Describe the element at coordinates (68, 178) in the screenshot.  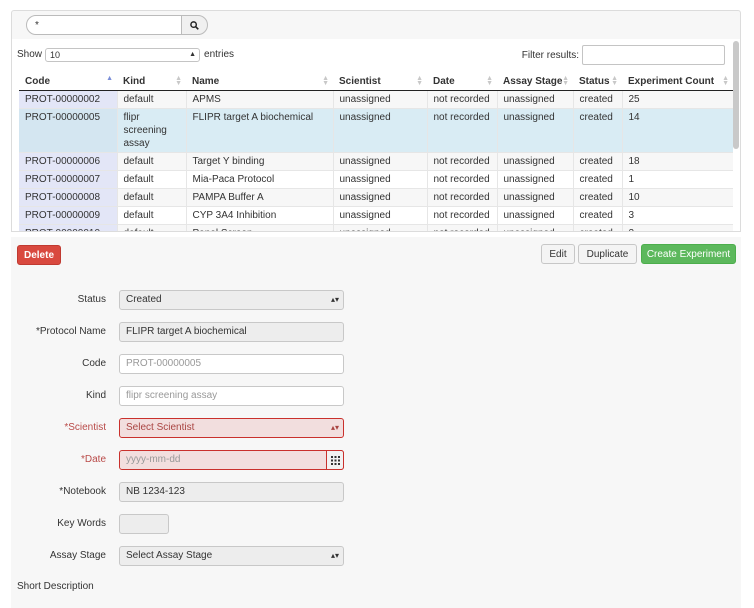
I see `cell-code: PROT-00000007` at that location.